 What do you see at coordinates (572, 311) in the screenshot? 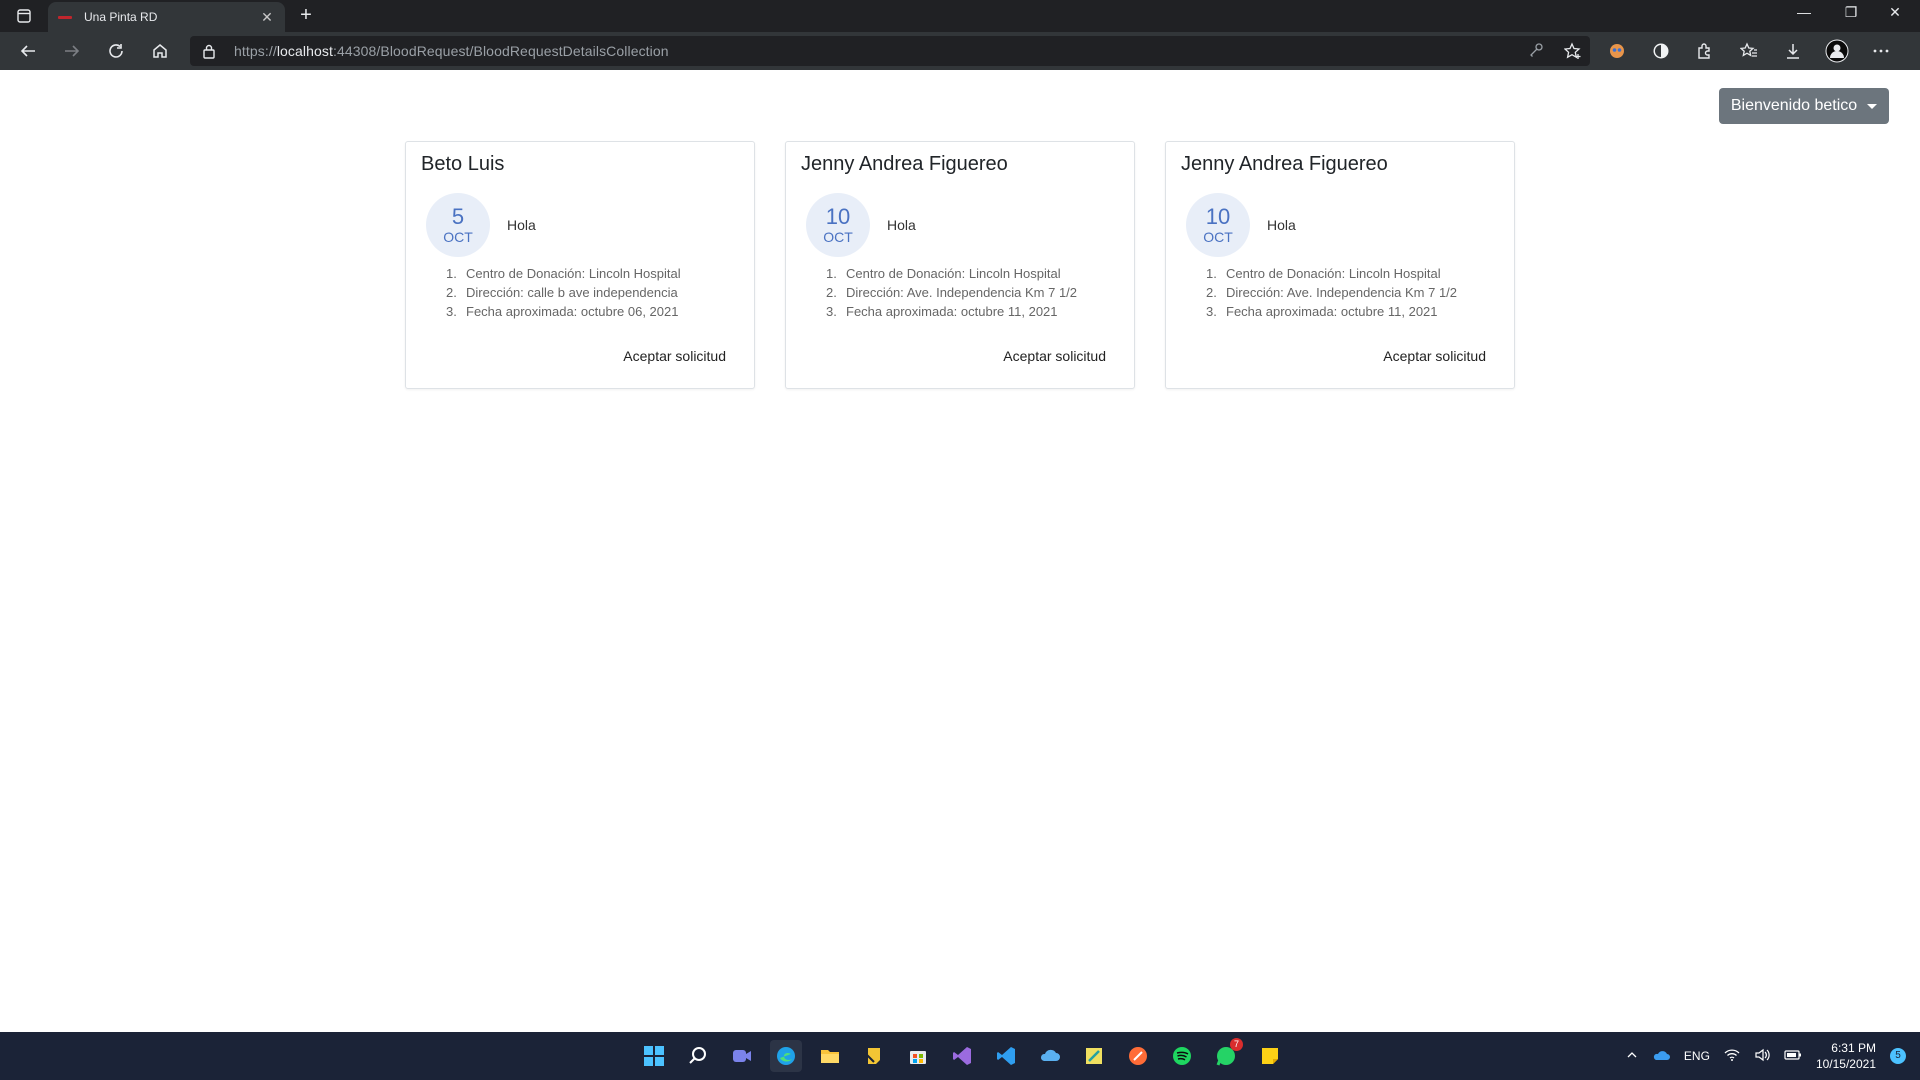
I see `approximate-date: Fecha aproximada: octubre 06, 2021` at bounding box center [572, 311].